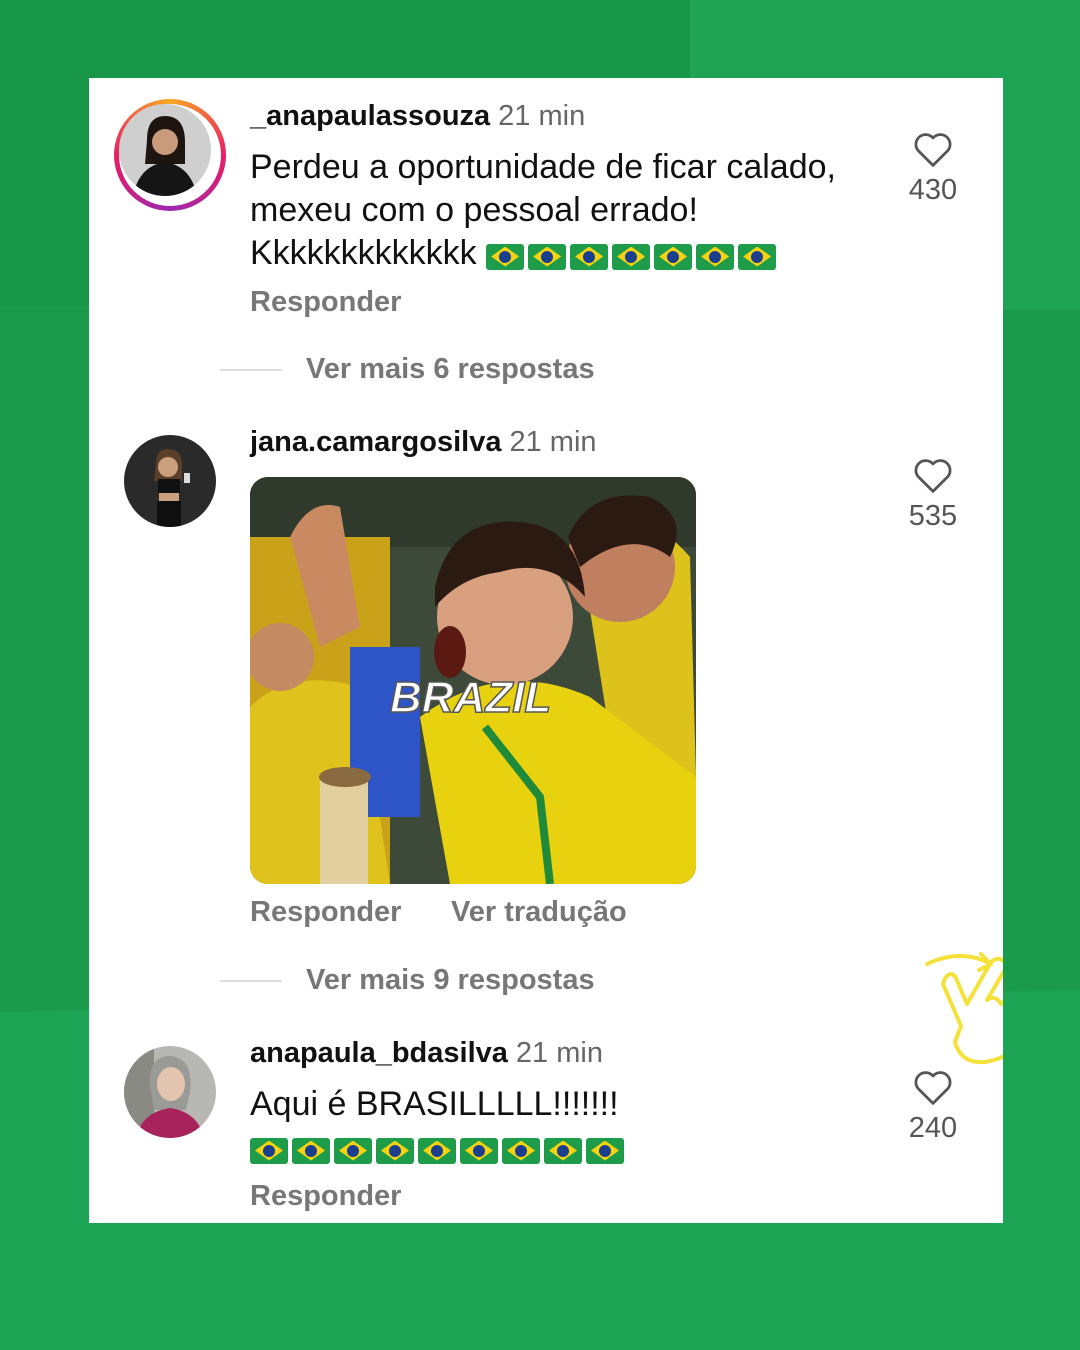 This screenshot has width=1080, height=1350. I want to click on view-more-label: Ver mais 9 respostas, so click(450, 980).